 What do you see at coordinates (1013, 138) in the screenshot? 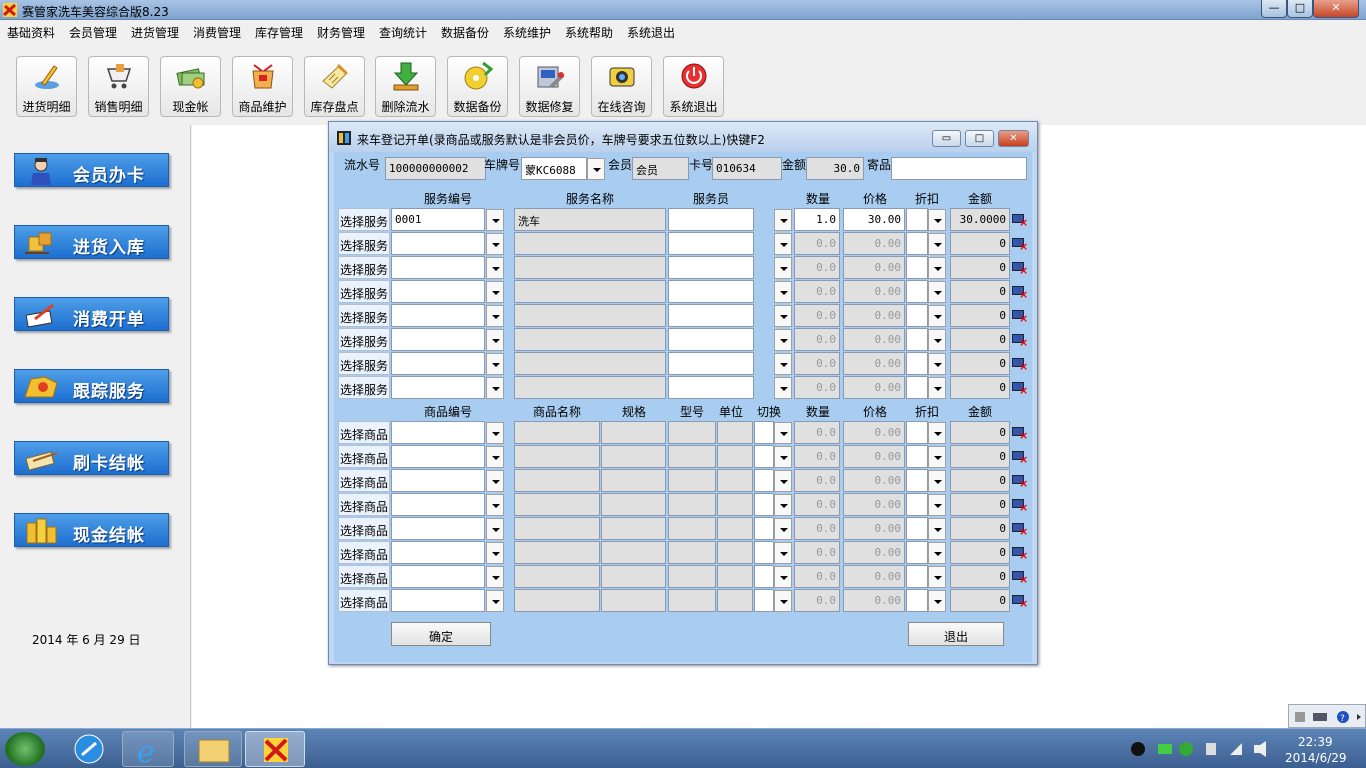
I see `dialog-close-button: ✕` at bounding box center [1013, 138].